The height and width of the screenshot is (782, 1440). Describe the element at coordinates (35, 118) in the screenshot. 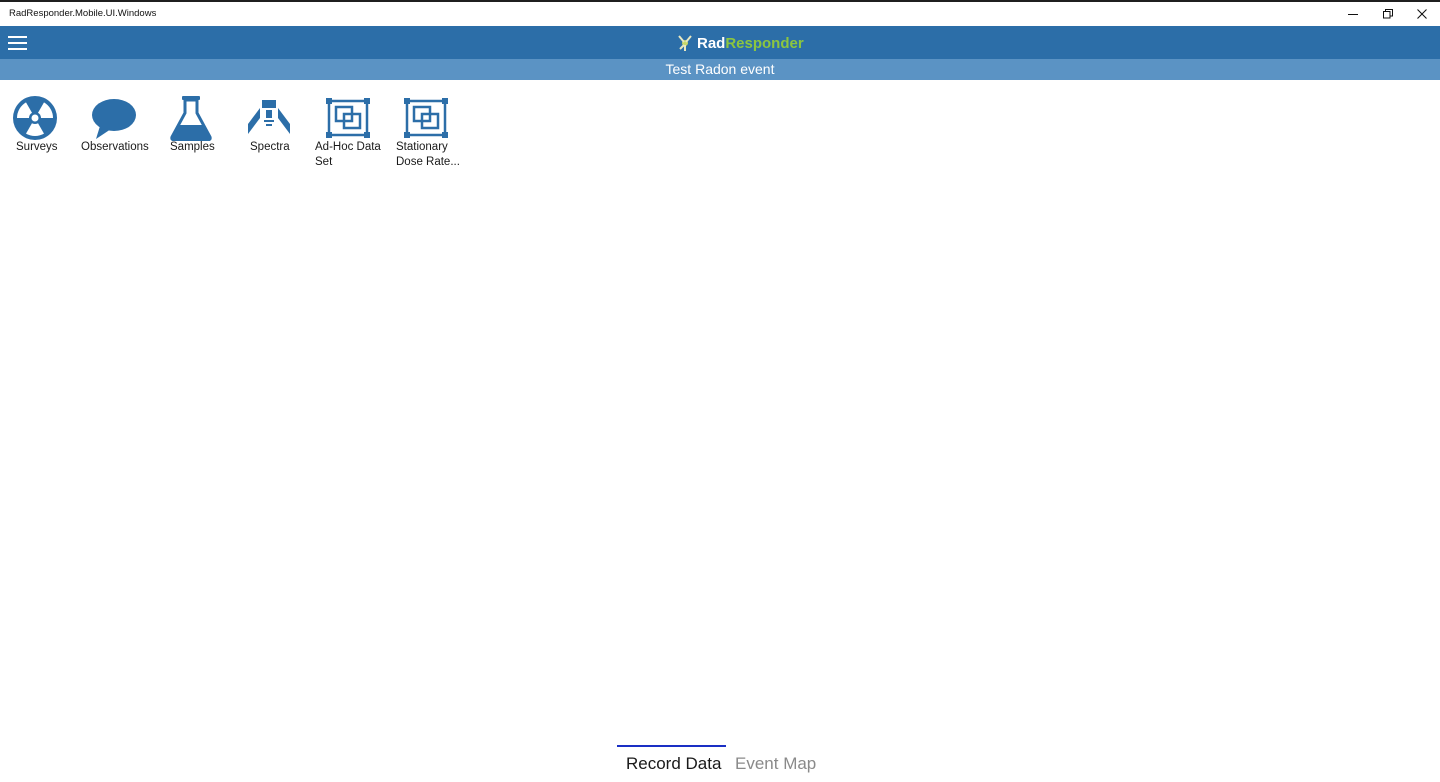

I see `radiation-icon` at that location.